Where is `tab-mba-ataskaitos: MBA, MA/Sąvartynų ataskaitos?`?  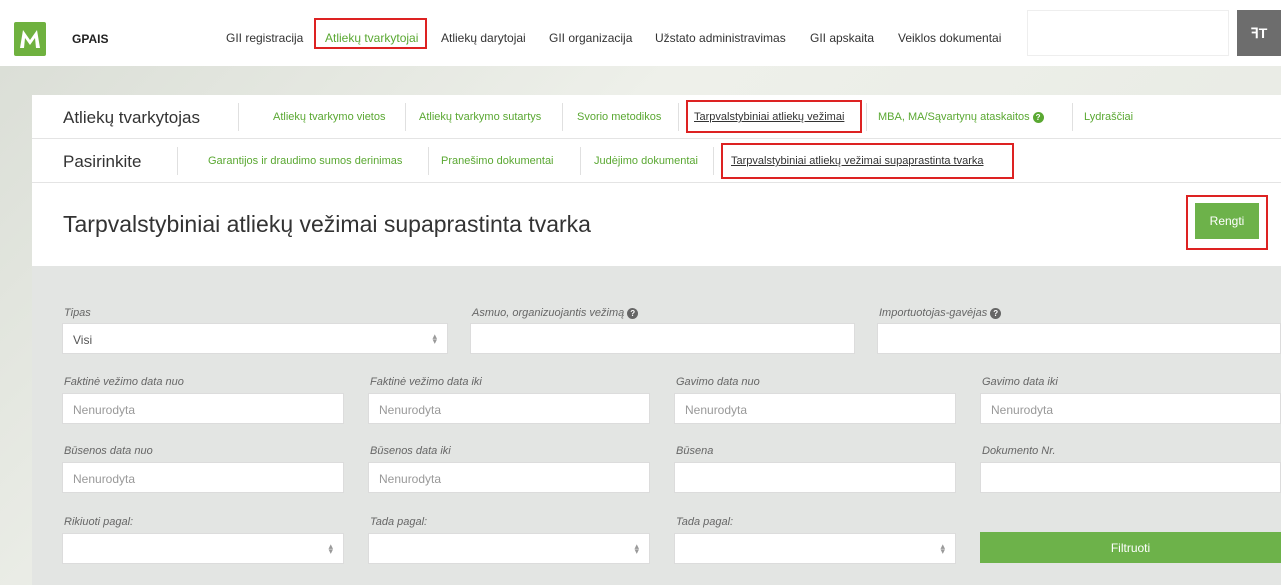 tab-mba-ataskaitos: MBA, MA/Sąvartynų ataskaitos? is located at coordinates (961, 117).